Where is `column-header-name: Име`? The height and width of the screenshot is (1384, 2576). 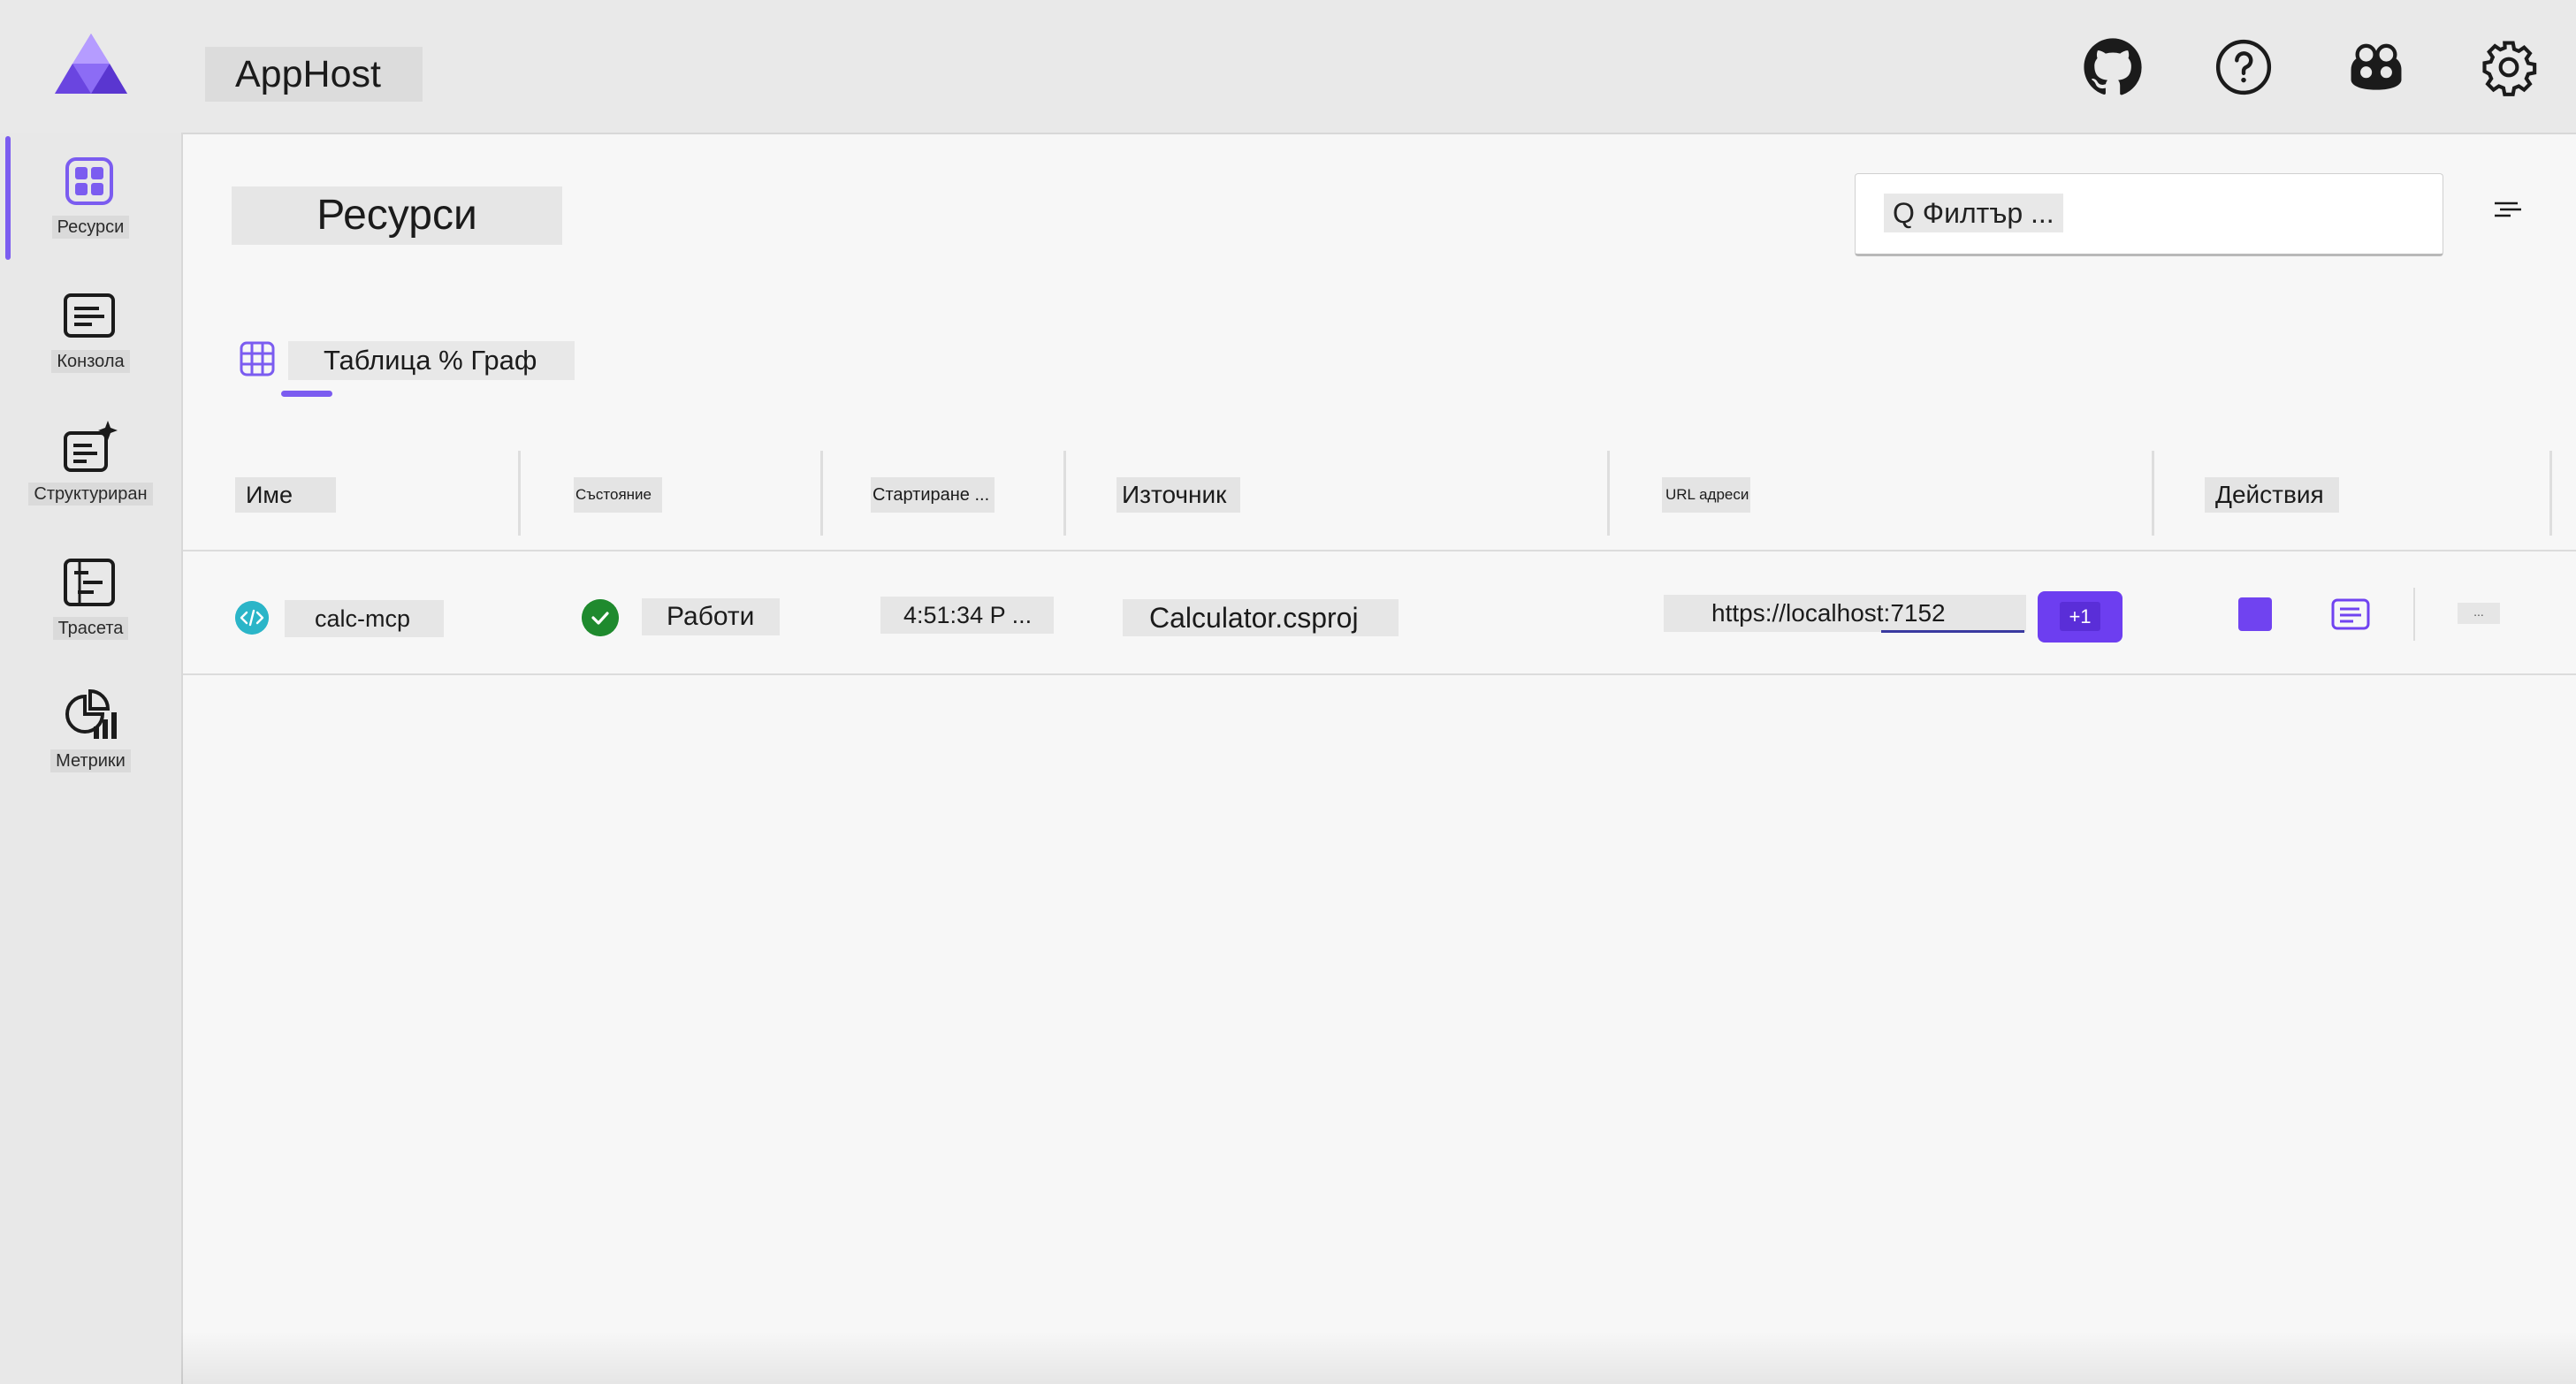 column-header-name: Име is located at coordinates (285, 495).